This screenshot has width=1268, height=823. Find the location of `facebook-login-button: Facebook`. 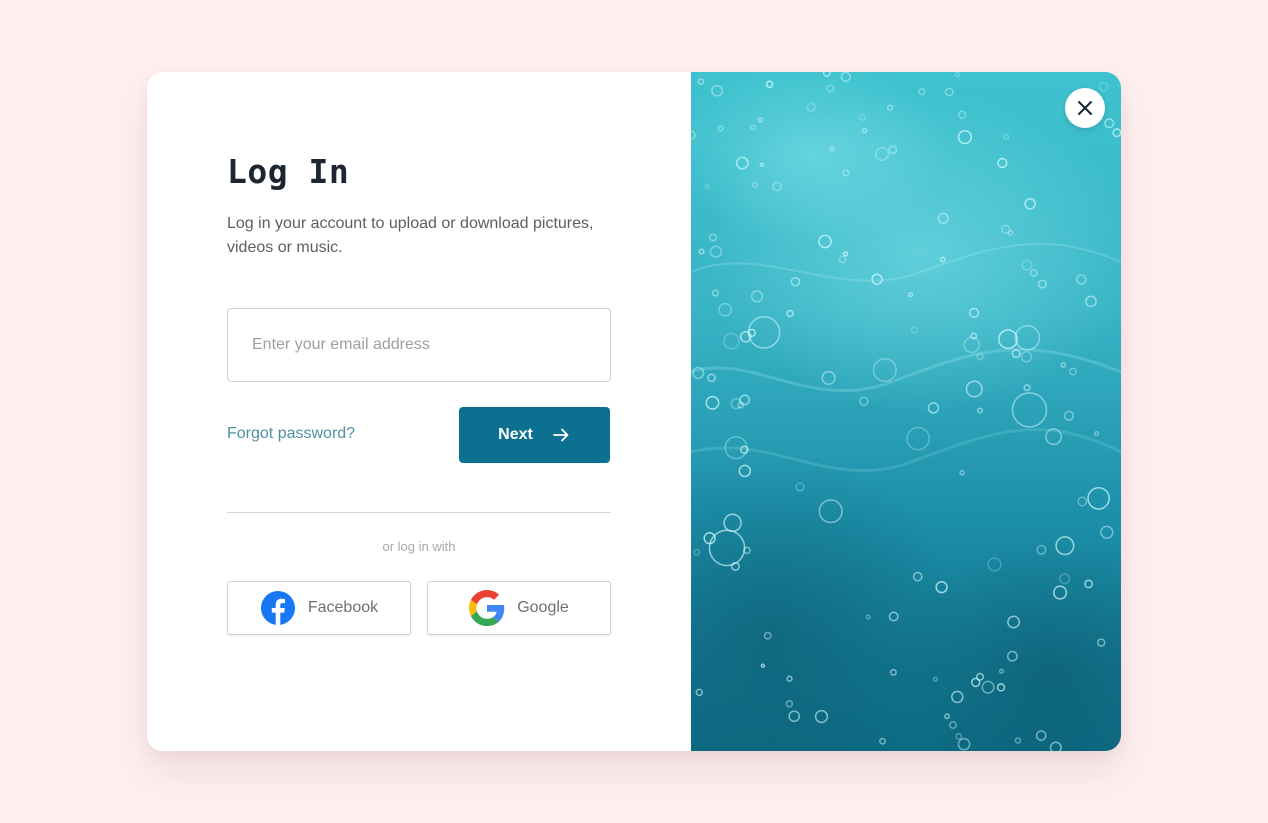

facebook-login-button: Facebook is located at coordinates (319, 608).